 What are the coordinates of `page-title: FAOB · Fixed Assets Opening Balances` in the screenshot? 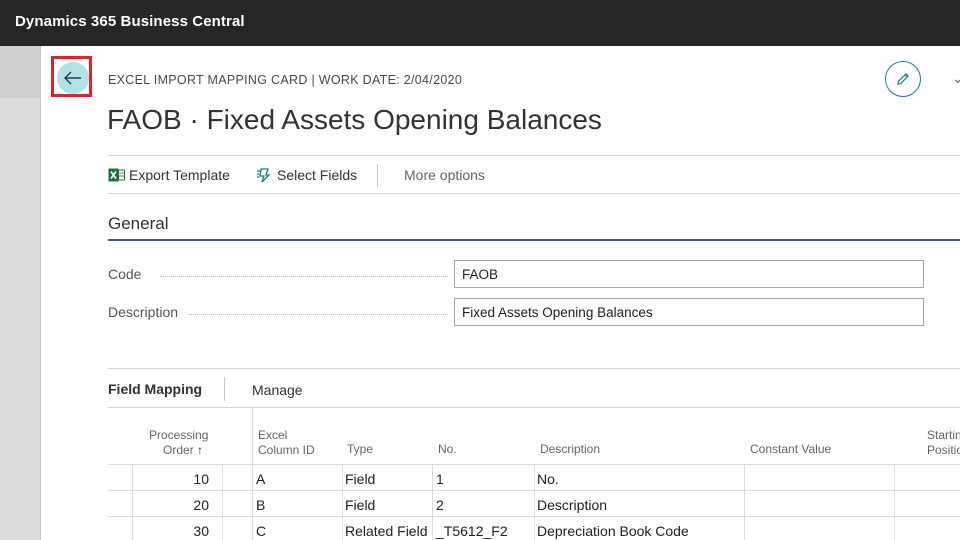 It's located at (354, 119).